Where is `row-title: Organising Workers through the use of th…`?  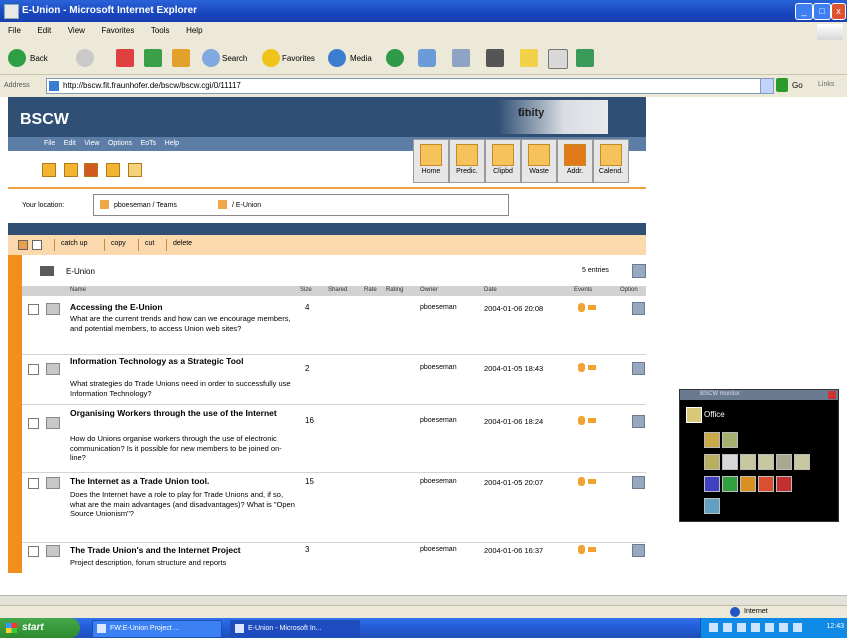
row-title: Organising Workers through the use of th… is located at coordinates (183, 413).